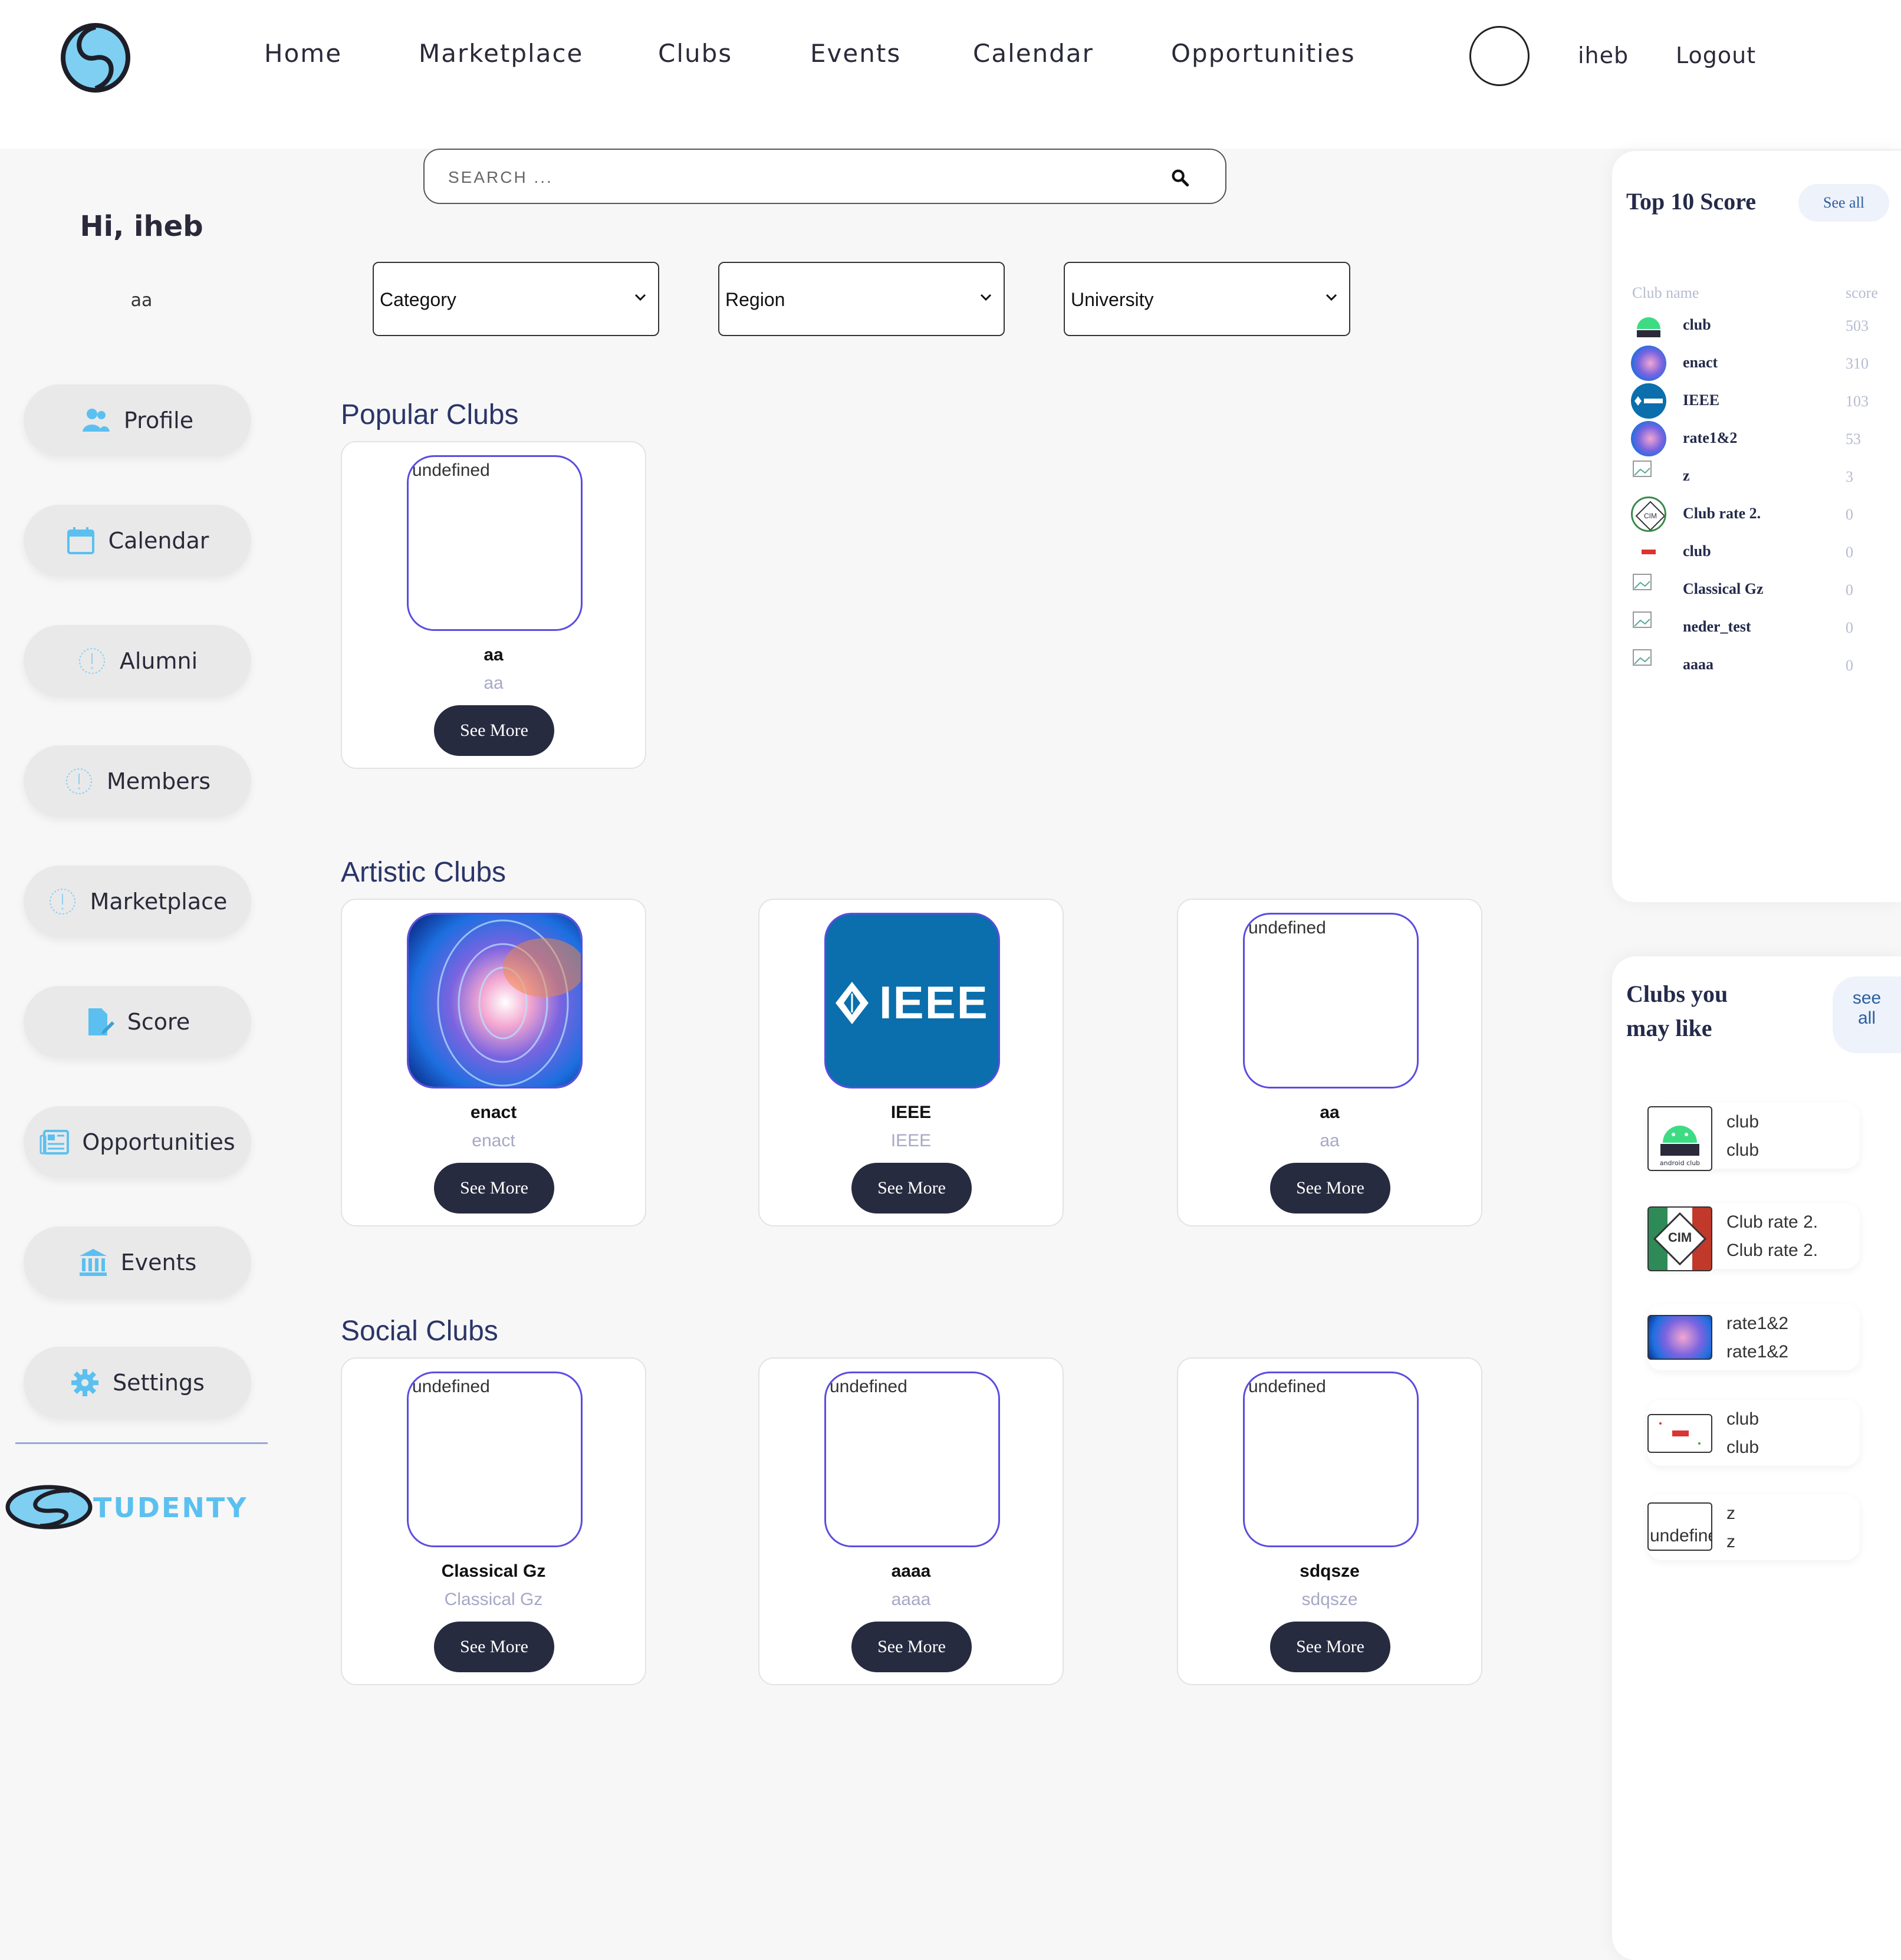 Image resolution: width=1901 pixels, height=1960 pixels. Describe the element at coordinates (1753, 1237) in the screenshot. I see `suggested-club-row: CIM Club rate 2. Club rate 2.` at that location.